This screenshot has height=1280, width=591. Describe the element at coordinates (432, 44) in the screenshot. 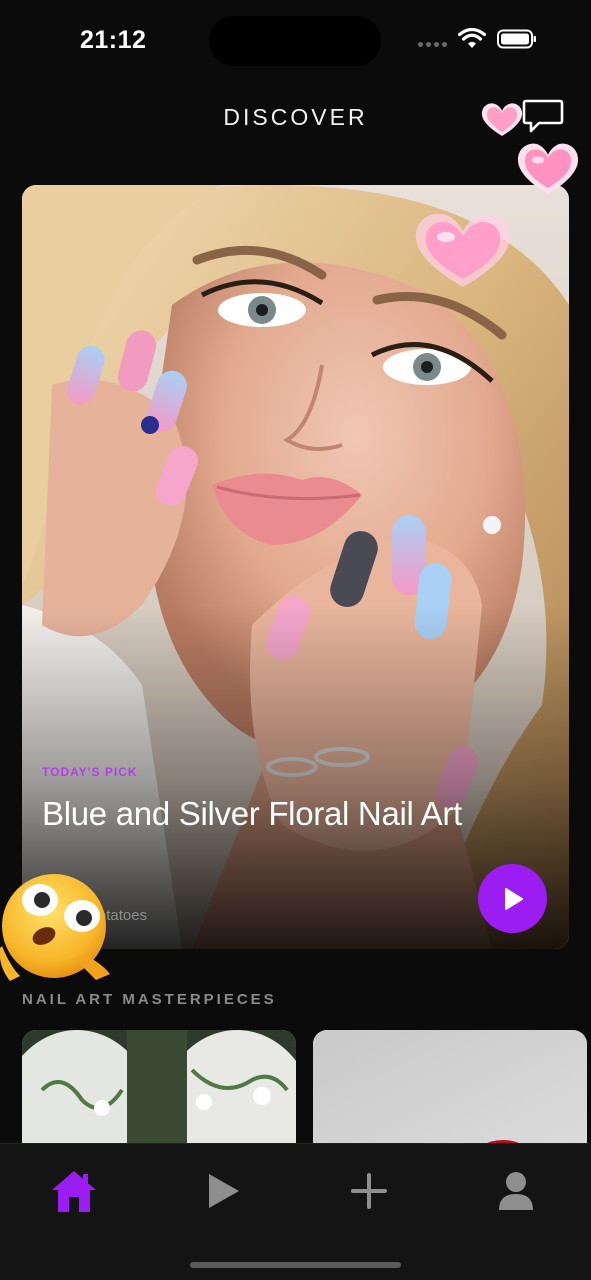

I see `cellular-signal-icon` at that location.